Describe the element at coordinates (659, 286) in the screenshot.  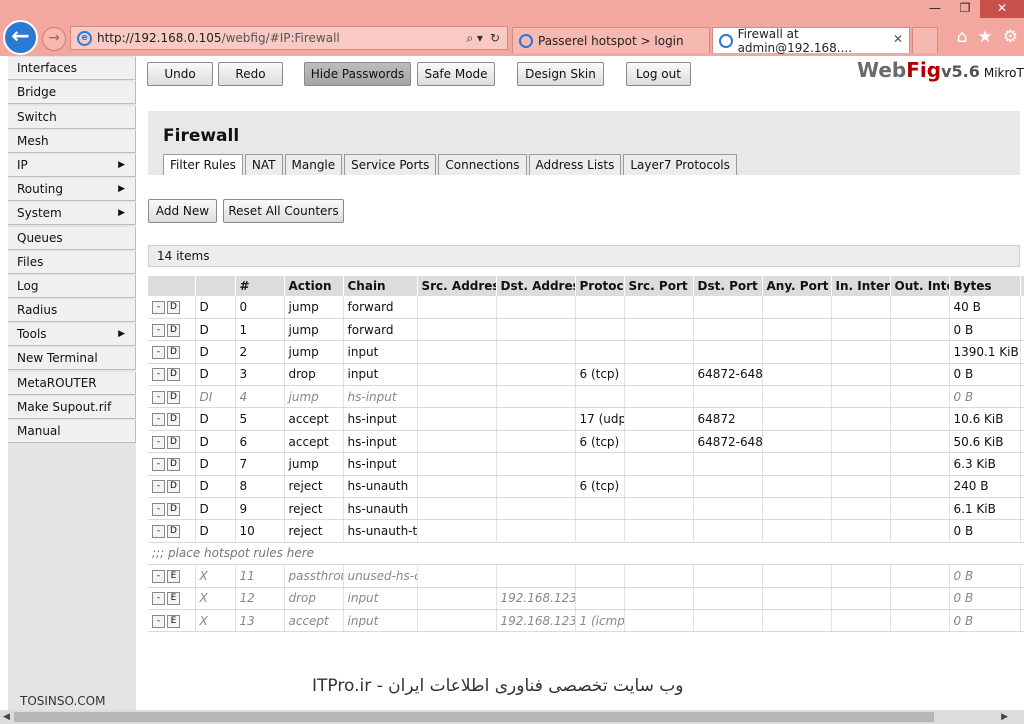
I see `column-header: Src. Port` at that location.